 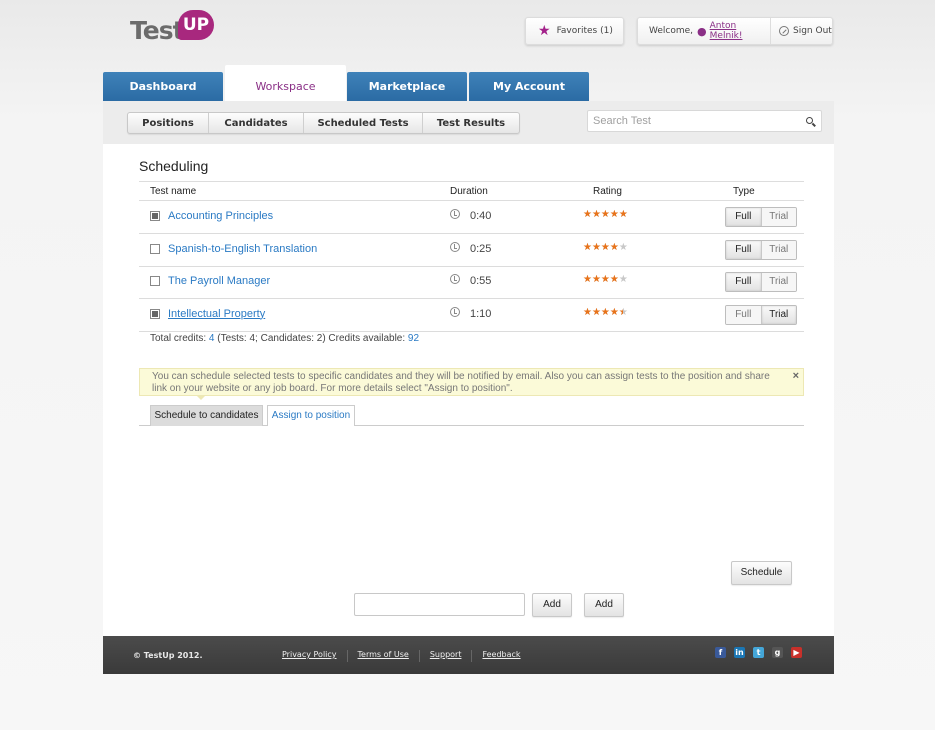 What do you see at coordinates (796, 376) in the screenshot?
I see `close-icon: ×` at bounding box center [796, 376].